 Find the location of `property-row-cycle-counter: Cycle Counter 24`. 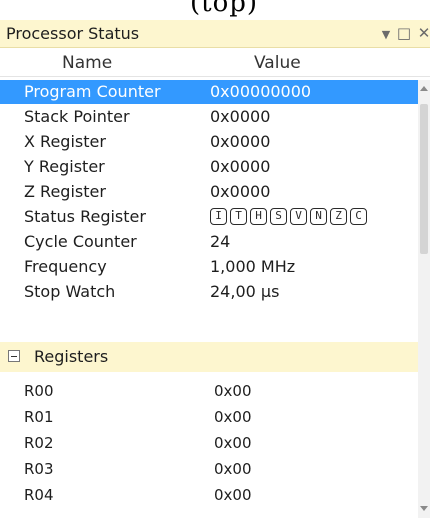

property-row-cycle-counter: Cycle Counter 24 is located at coordinates (209, 242).